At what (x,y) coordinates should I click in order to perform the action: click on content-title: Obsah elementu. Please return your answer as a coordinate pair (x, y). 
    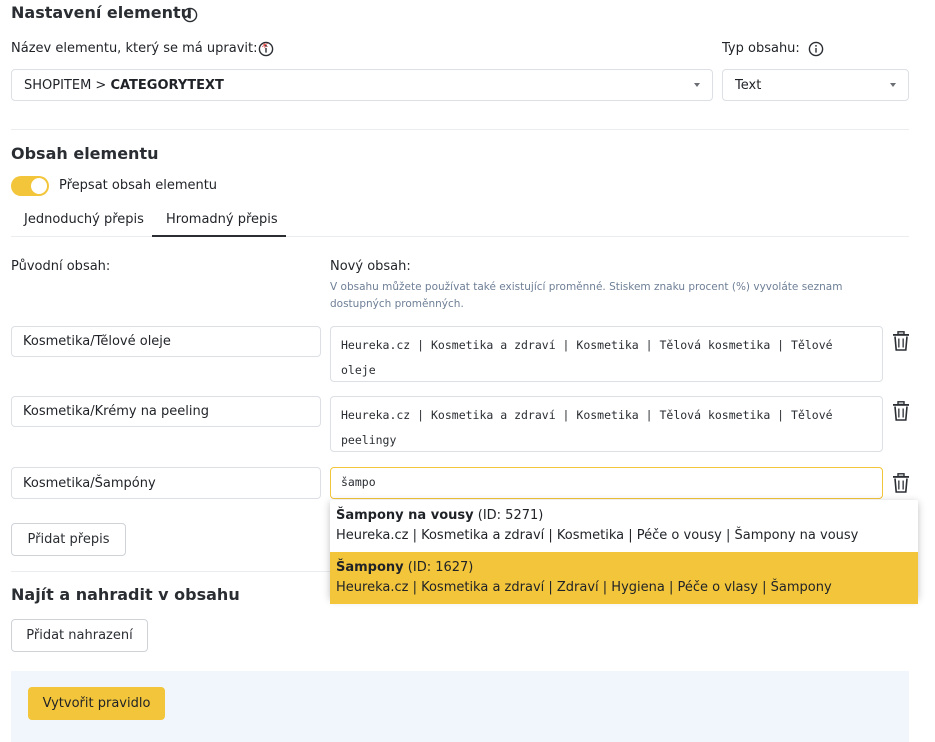
    Looking at the image, I should click on (85, 153).